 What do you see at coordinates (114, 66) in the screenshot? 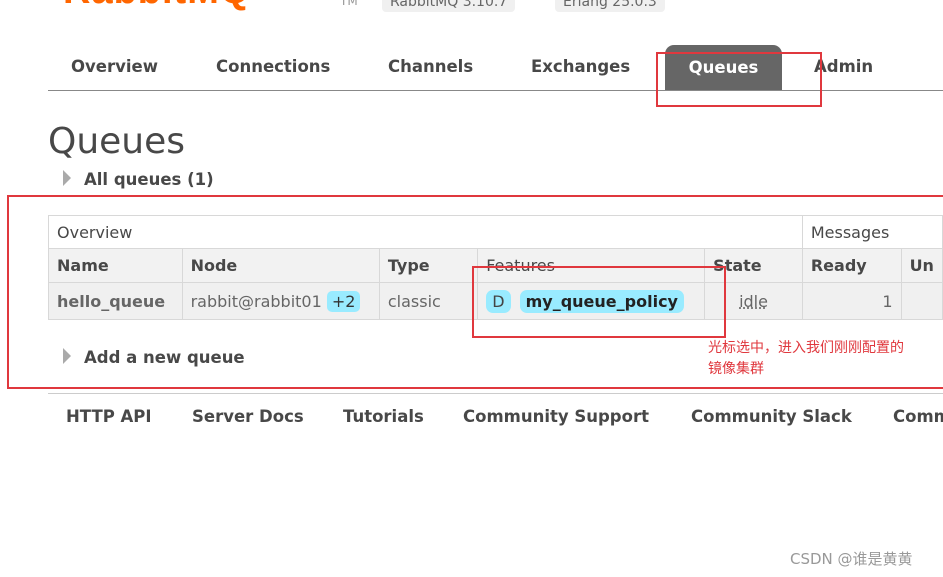
I see `tab-overview: Overview` at bounding box center [114, 66].